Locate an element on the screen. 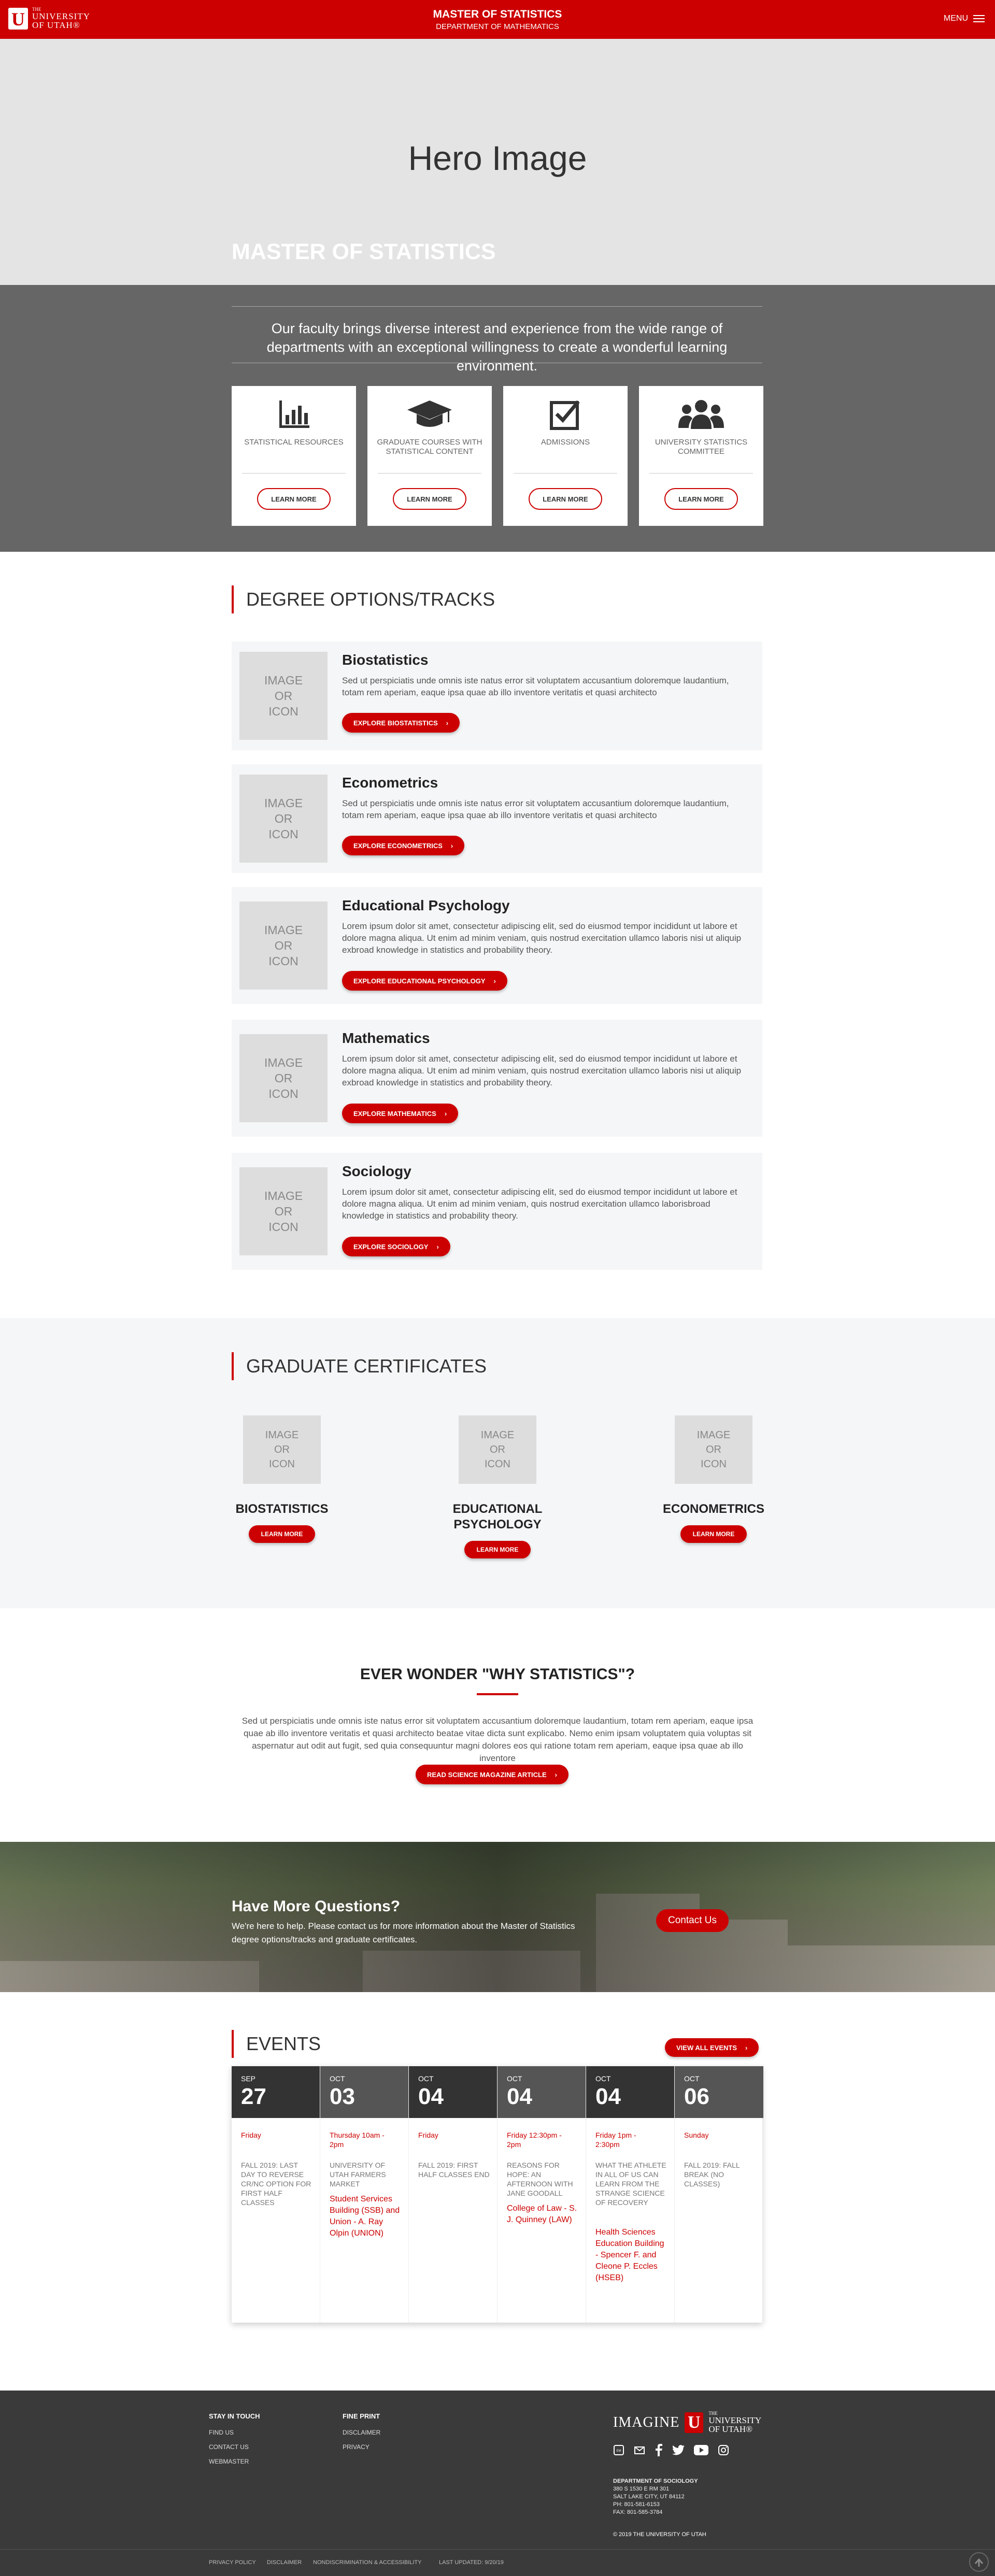 This screenshot has height=2576, width=995. back-to-top-button is located at coordinates (979, 2562).